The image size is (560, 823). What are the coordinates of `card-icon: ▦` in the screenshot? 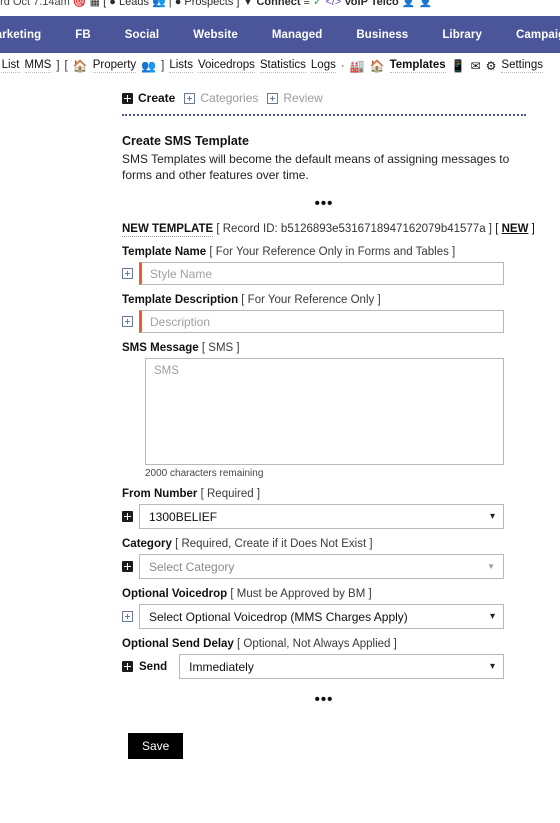 It's located at (95, 4).